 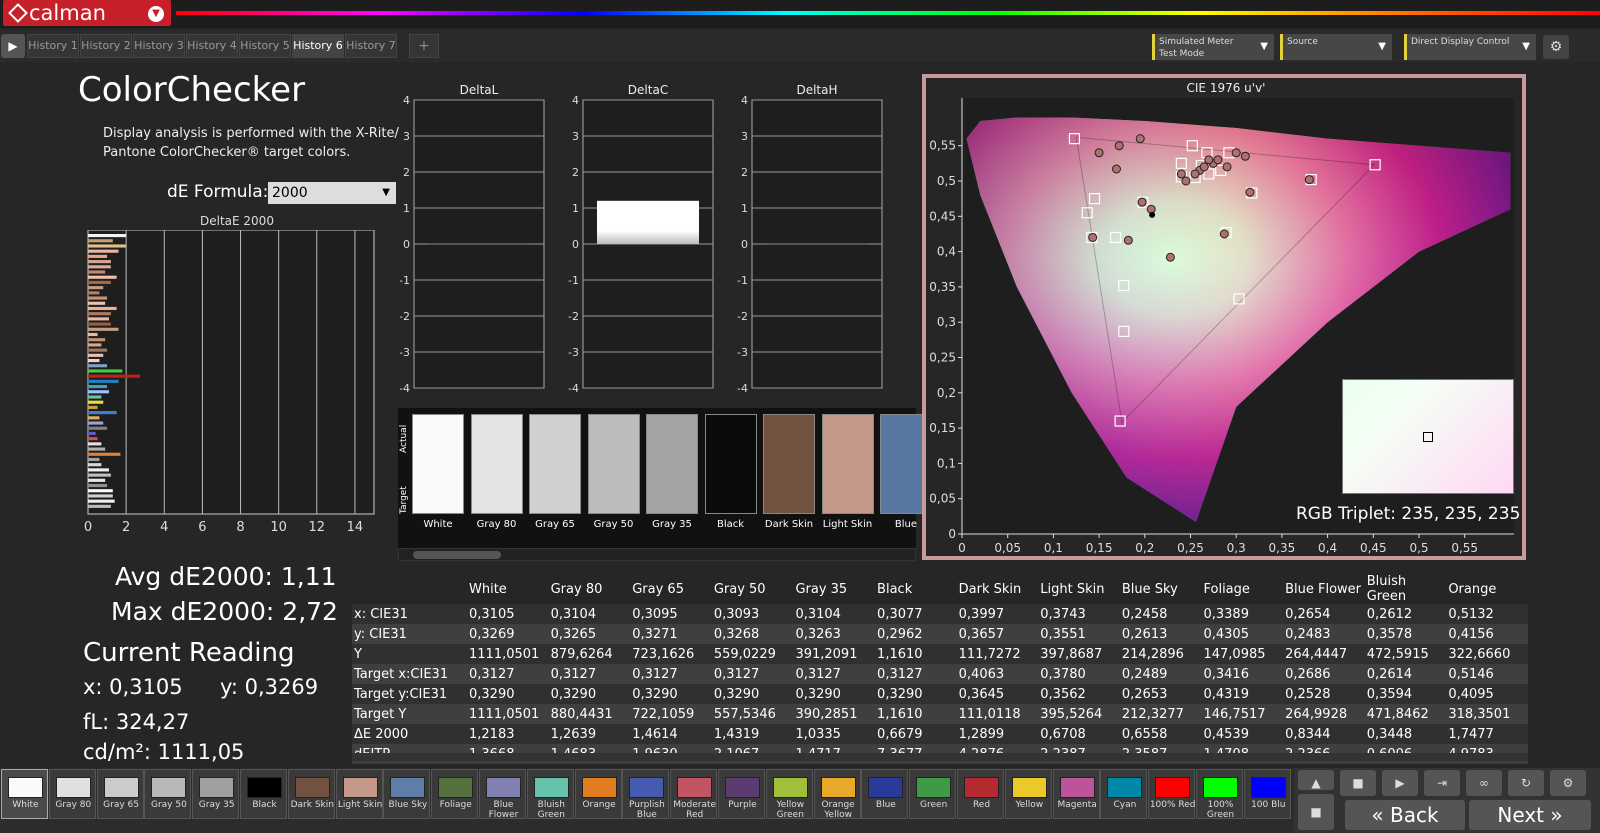 What do you see at coordinates (265, 46) in the screenshot?
I see `history-tab-5: History 5` at bounding box center [265, 46].